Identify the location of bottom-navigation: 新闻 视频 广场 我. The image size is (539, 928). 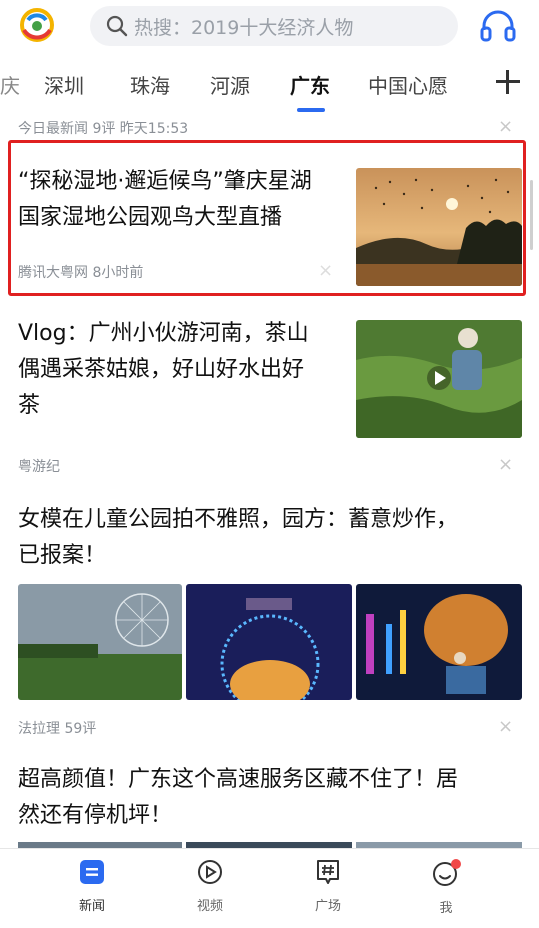
(269, 888).